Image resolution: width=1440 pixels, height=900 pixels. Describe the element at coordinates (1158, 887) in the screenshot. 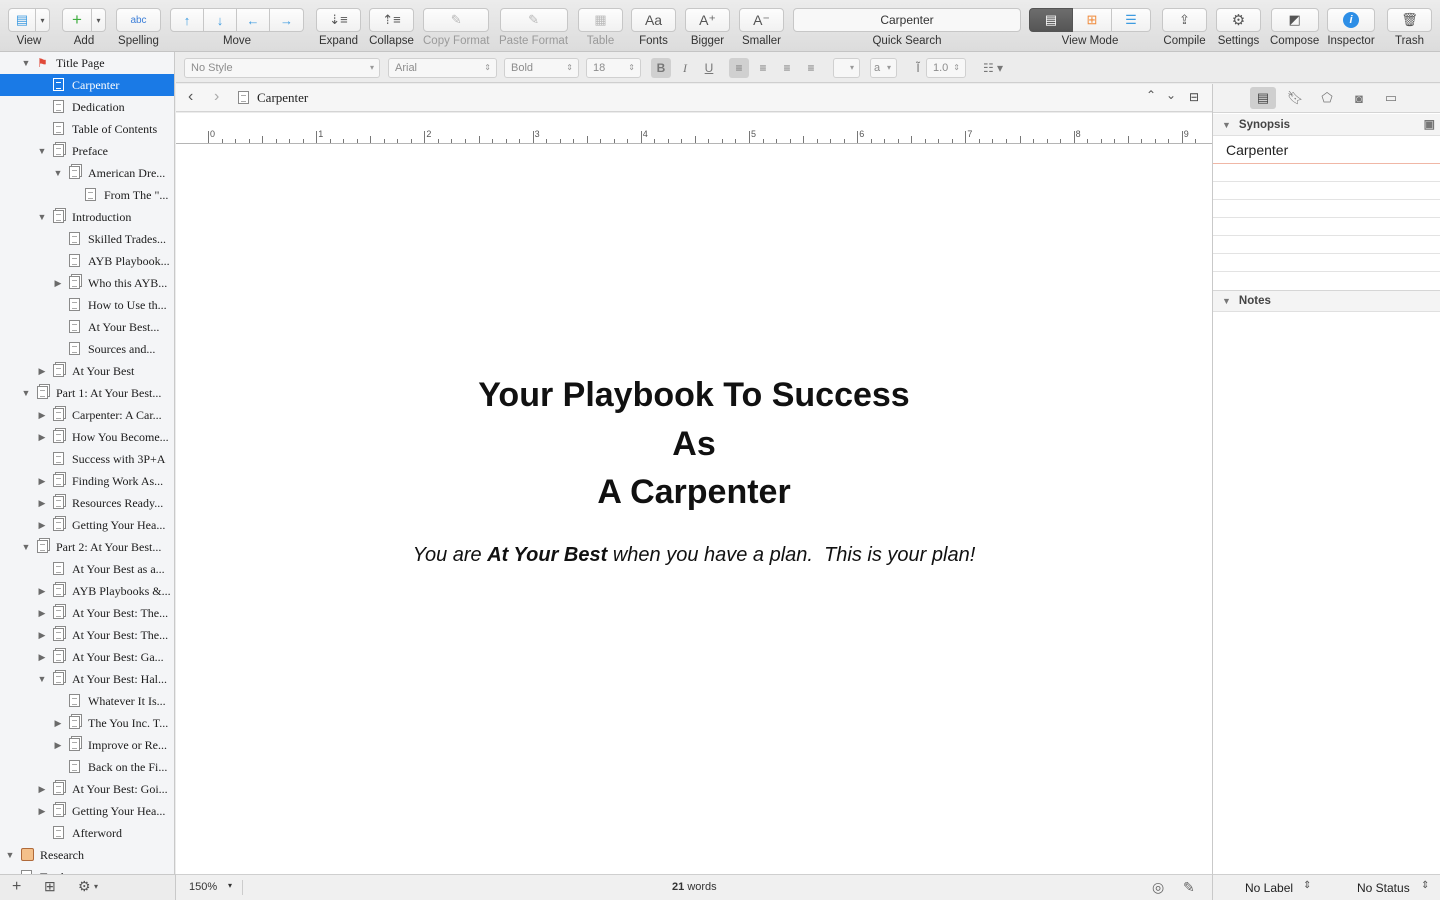

I see `target-icon: ◎` at that location.